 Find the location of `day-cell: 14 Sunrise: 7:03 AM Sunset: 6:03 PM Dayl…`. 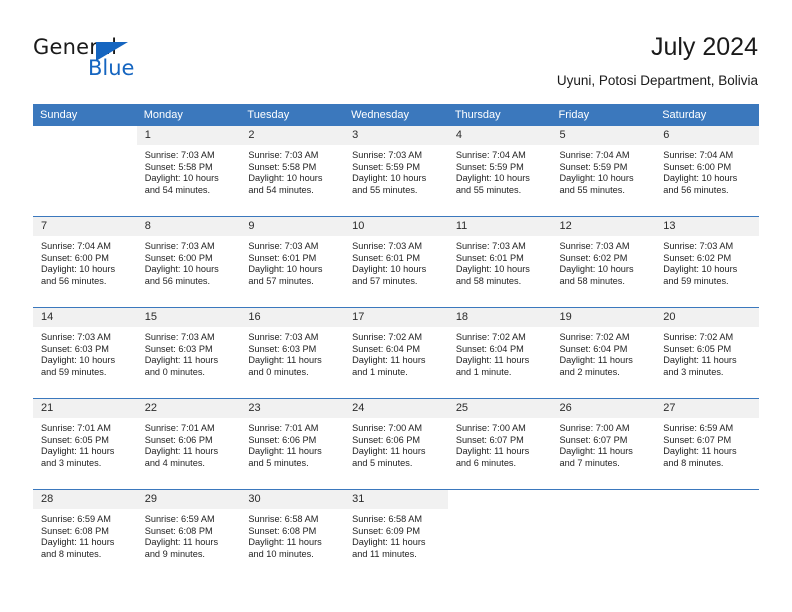

day-cell: 14 Sunrise: 7:03 AM Sunset: 6:03 PM Dayl… is located at coordinates (85, 353).